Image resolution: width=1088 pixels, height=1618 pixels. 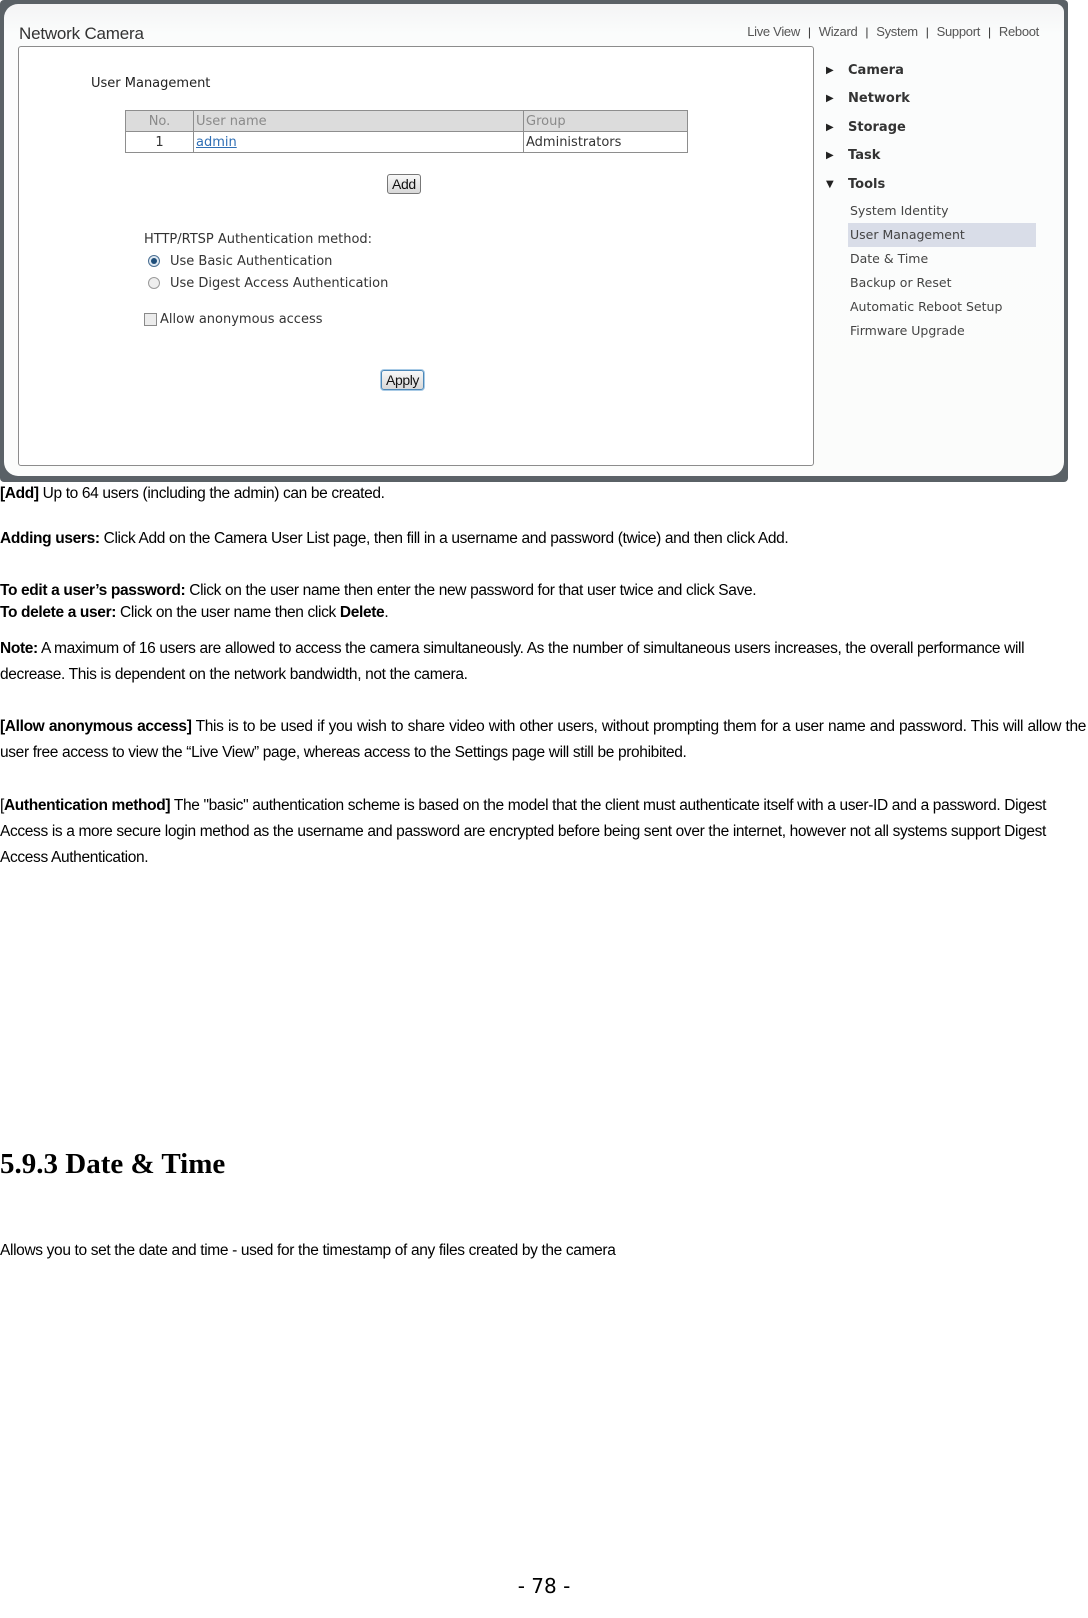 I want to click on column-header-group: Group, so click(x=605, y=121).